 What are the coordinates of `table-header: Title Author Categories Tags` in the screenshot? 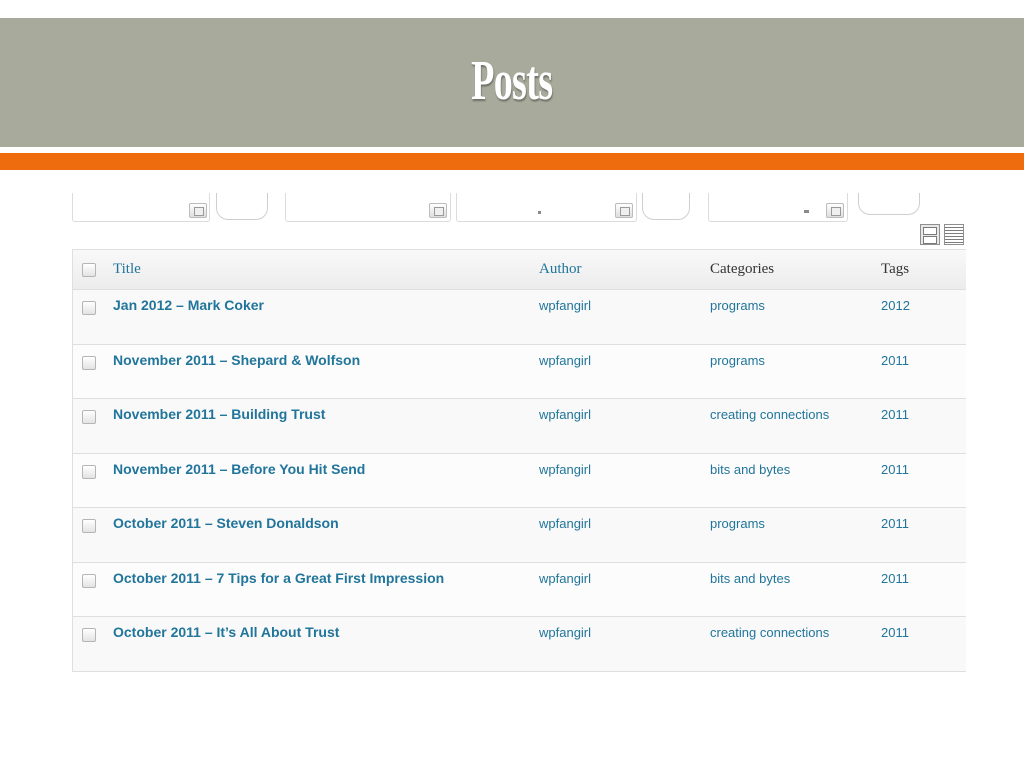 It's located at (519, 270).